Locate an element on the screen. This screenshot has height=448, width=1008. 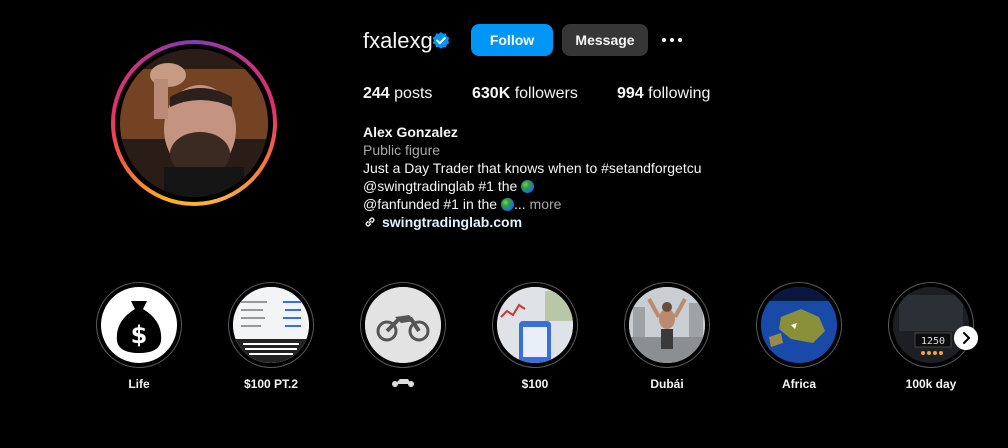
avatar-photo is located at coordinates (194, 123).